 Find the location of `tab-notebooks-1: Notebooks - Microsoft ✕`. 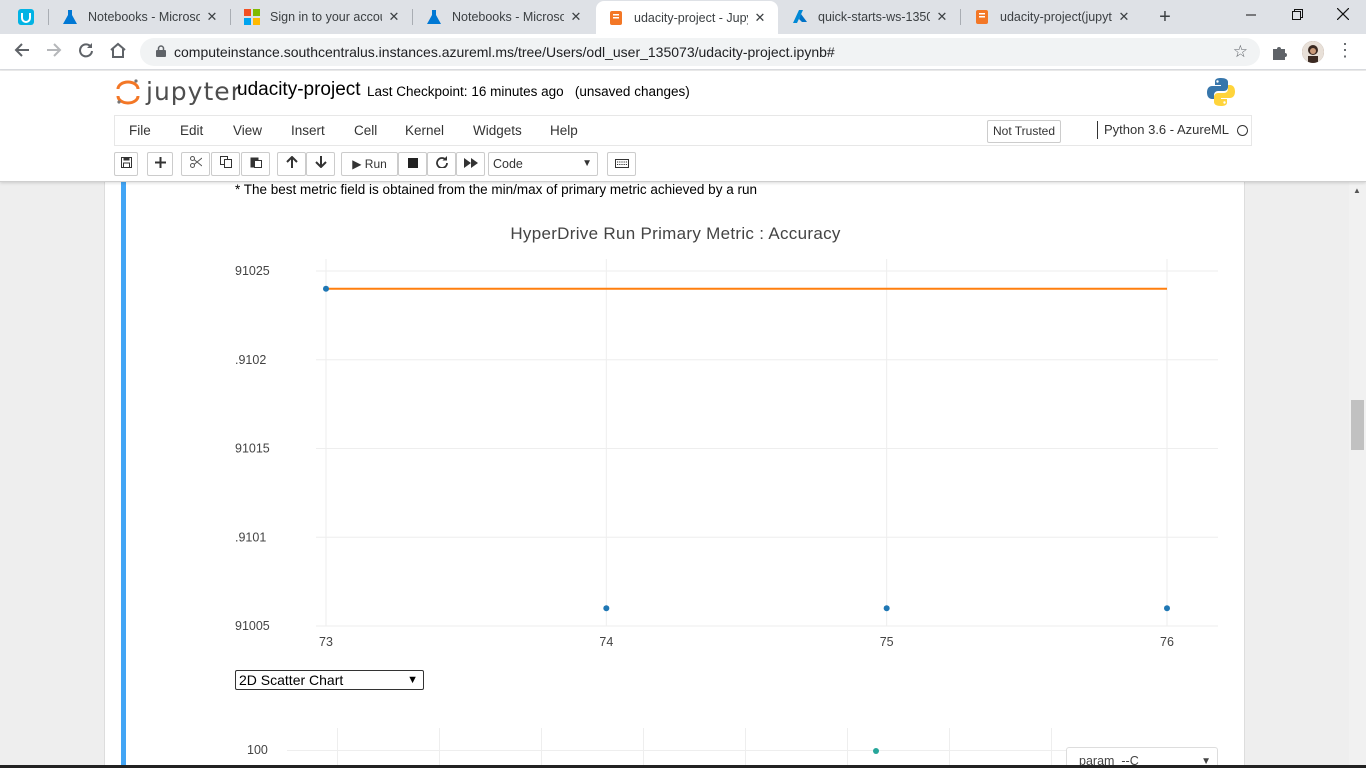

tab-notebooks-1: Notebooks - Microsoft ✕ is located at coordinates (140, 17).